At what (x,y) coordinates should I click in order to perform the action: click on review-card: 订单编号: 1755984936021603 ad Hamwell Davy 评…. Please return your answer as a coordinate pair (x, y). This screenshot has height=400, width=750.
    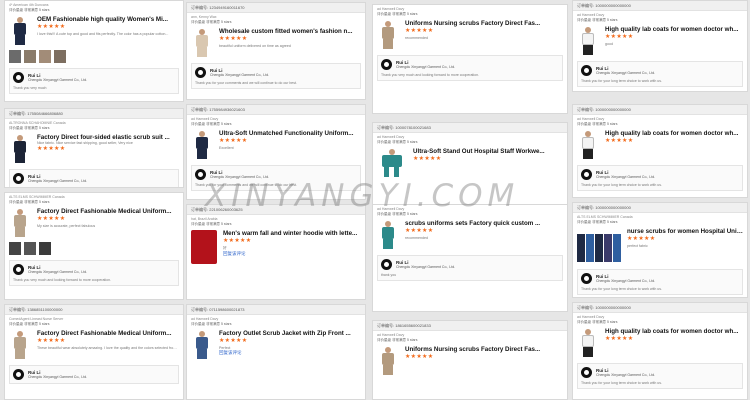
    Looking at the image, I should click on (276, 152).